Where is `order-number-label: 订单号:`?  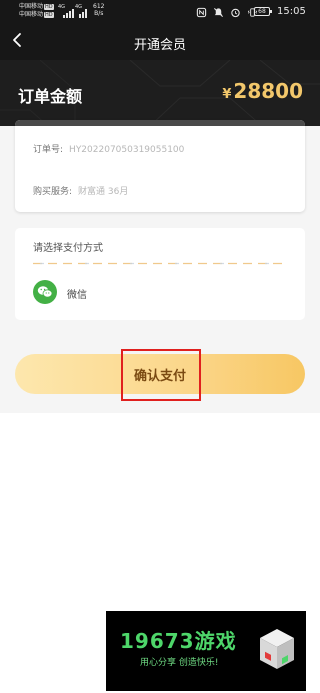
order-number-label: 订单号: is located at coordinates (48, 150).